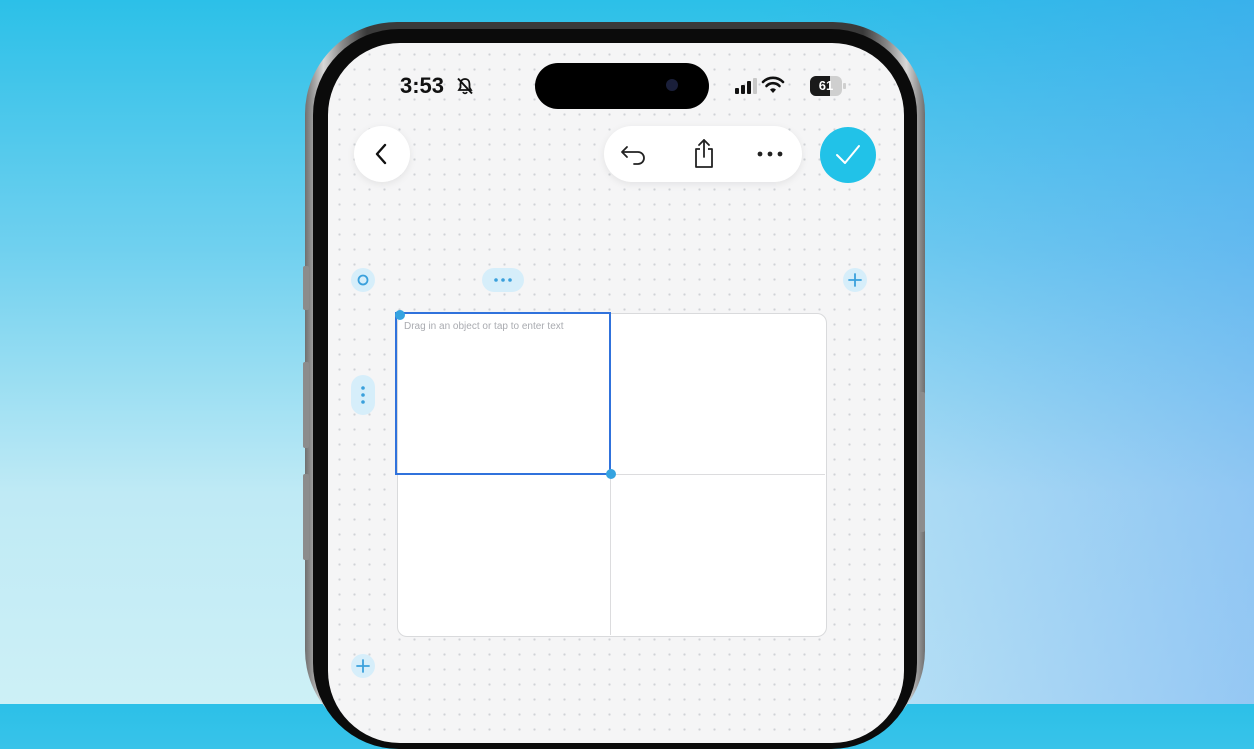 The width and height of the screenshot is (1254, 749). Describe the element at coordinates (717, 554) in the screenshot. I see `table-cell-r2c2` at that location.